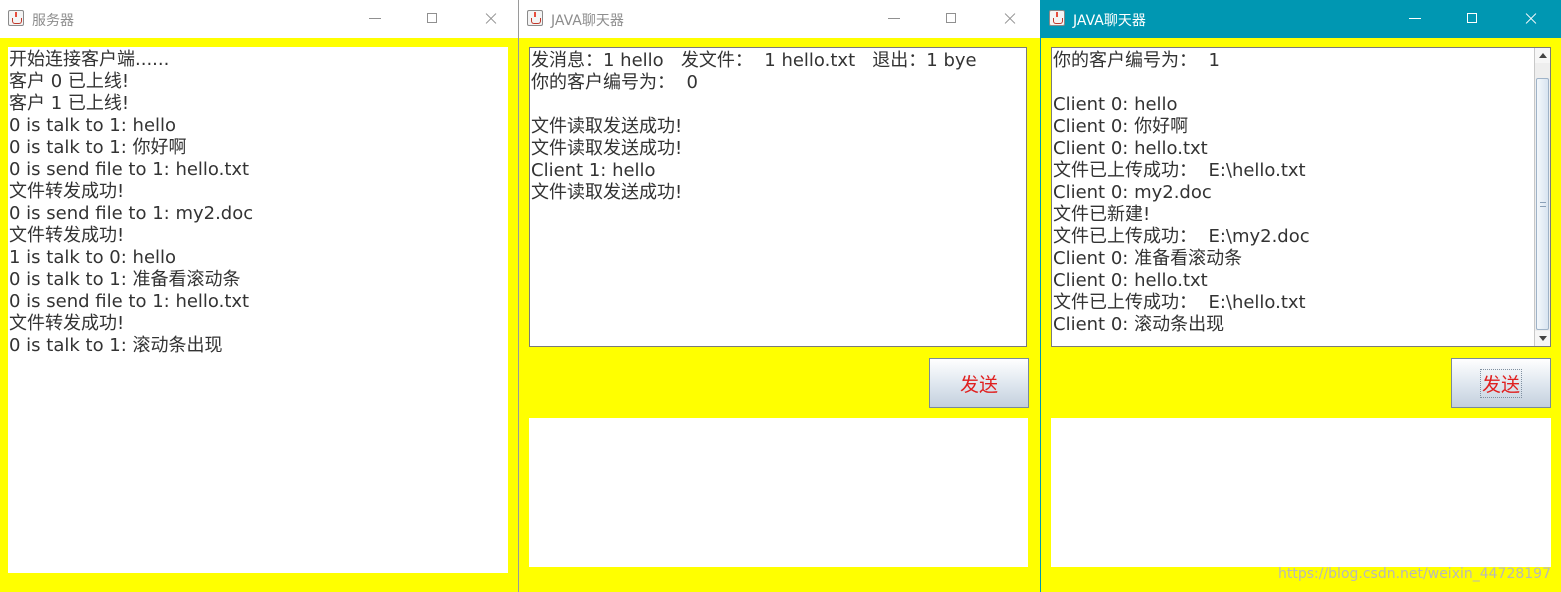 The width and height of the screenshot is (1561, 592). Describe the element at coordinates (1121, 126) in the screenshot. I see `text-line: Client 0: 你好啊` at that location.